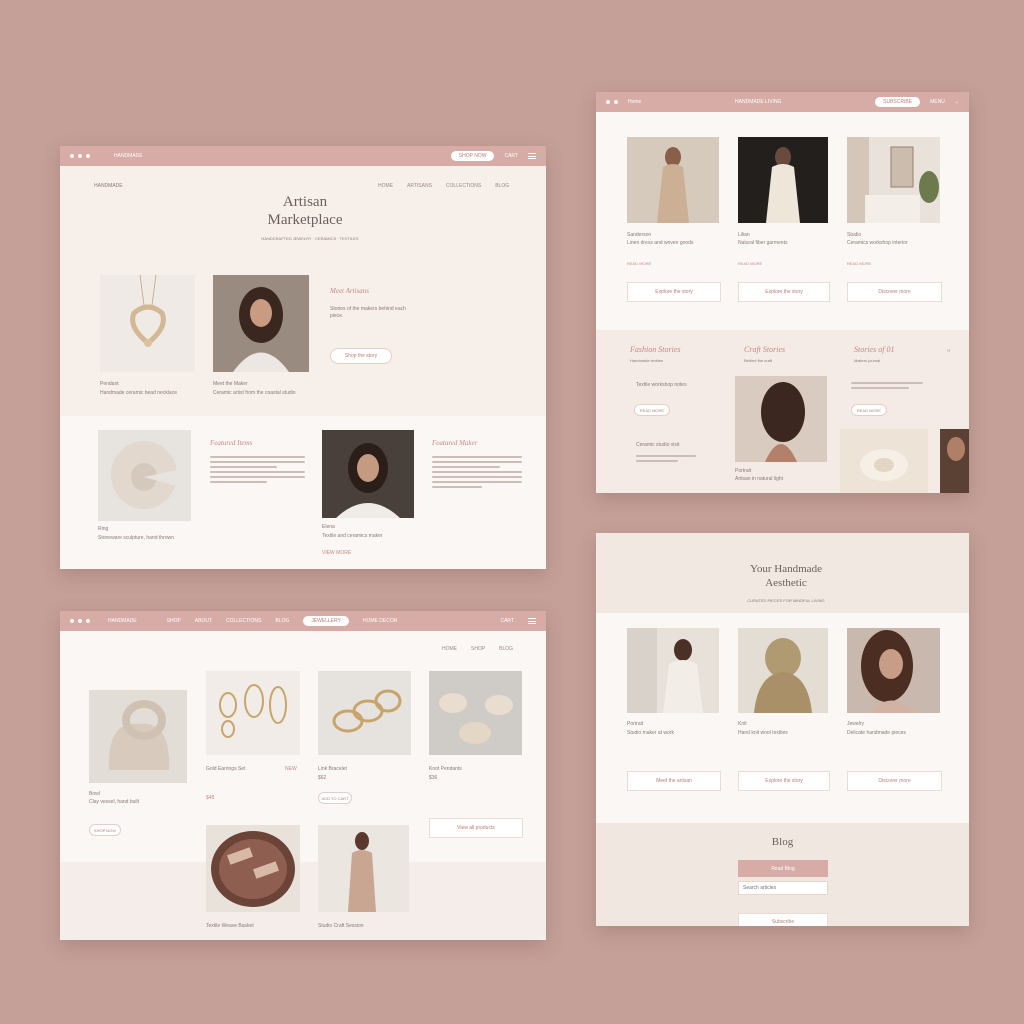 Image resolution: width=1024 pixels, height=1024 pixels. Describe the element at coordinates (478, 649) in the screenshot. I see `subnav-shop: SHOP` at that location.